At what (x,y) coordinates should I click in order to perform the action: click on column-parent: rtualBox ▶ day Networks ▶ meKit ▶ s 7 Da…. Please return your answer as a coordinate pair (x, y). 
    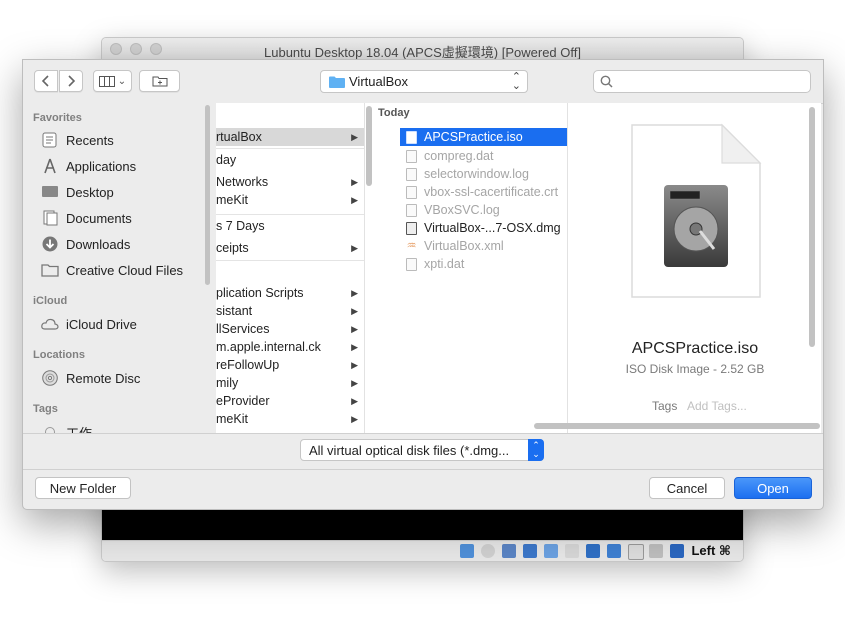
    Looking at the image, I should click on (290, 268).